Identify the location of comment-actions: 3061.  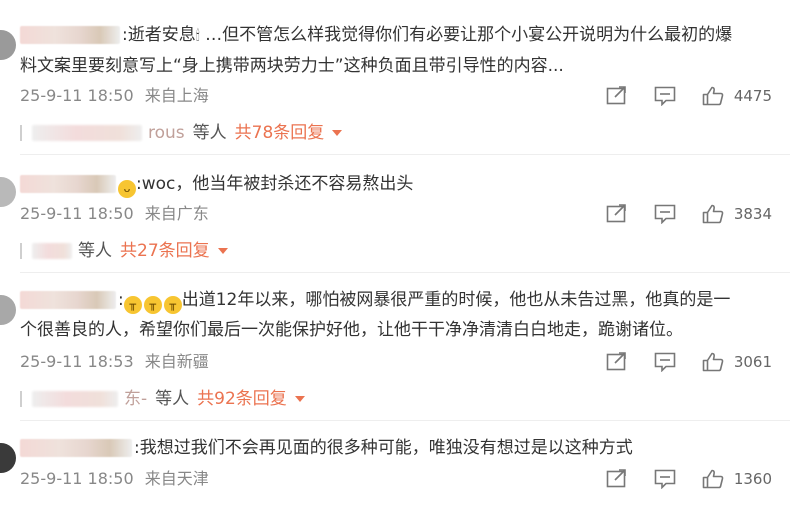
(676, 362).